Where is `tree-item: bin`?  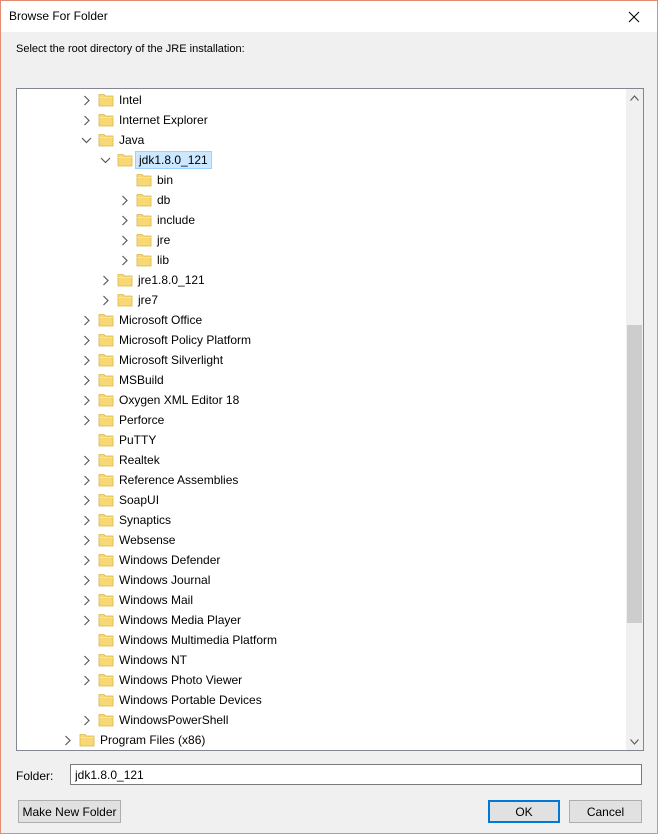
tree-item: bin is located at coordinates (320, 180).